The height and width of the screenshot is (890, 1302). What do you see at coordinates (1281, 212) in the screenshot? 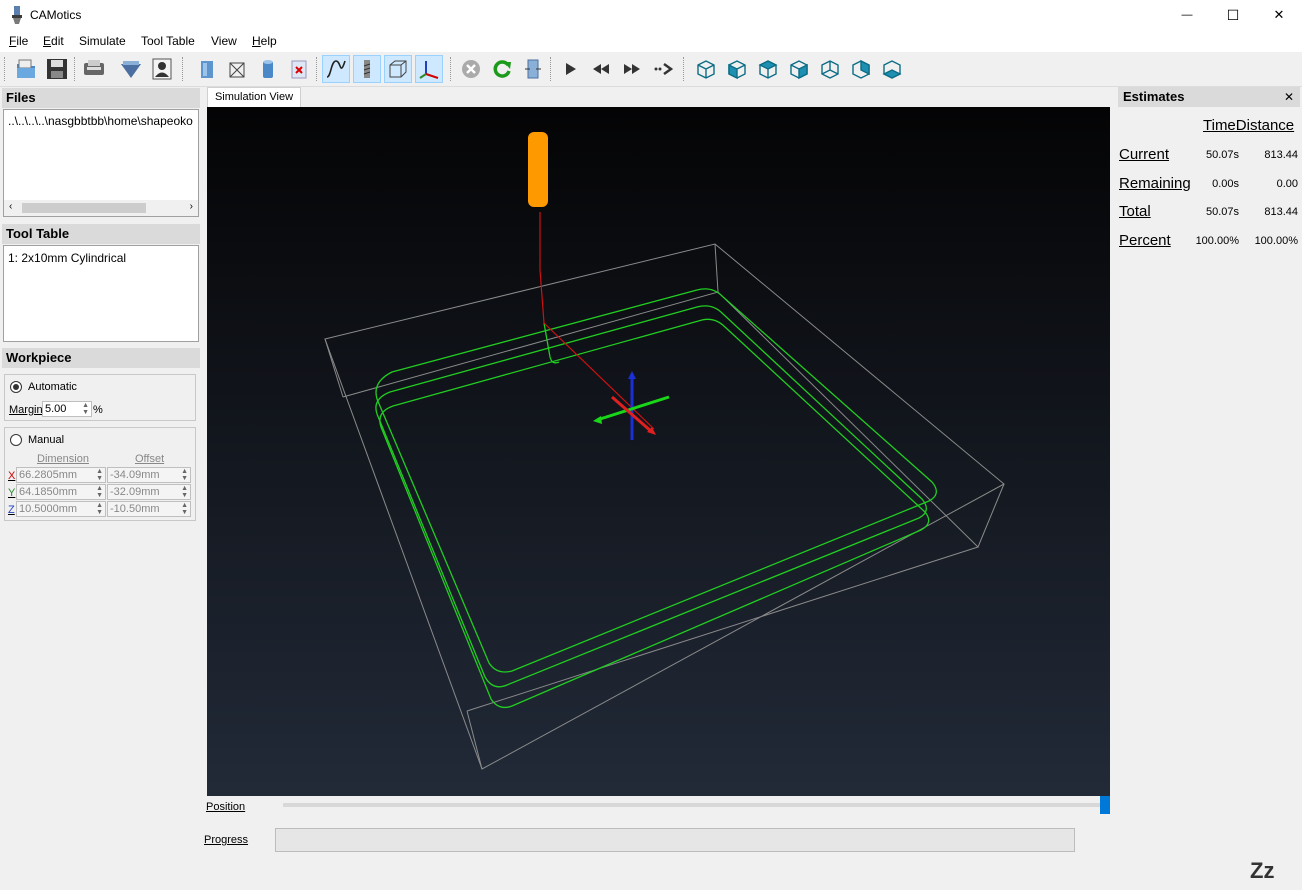
I see `estimate-total-distance: 813.44` at bounding box center [1281, 212].